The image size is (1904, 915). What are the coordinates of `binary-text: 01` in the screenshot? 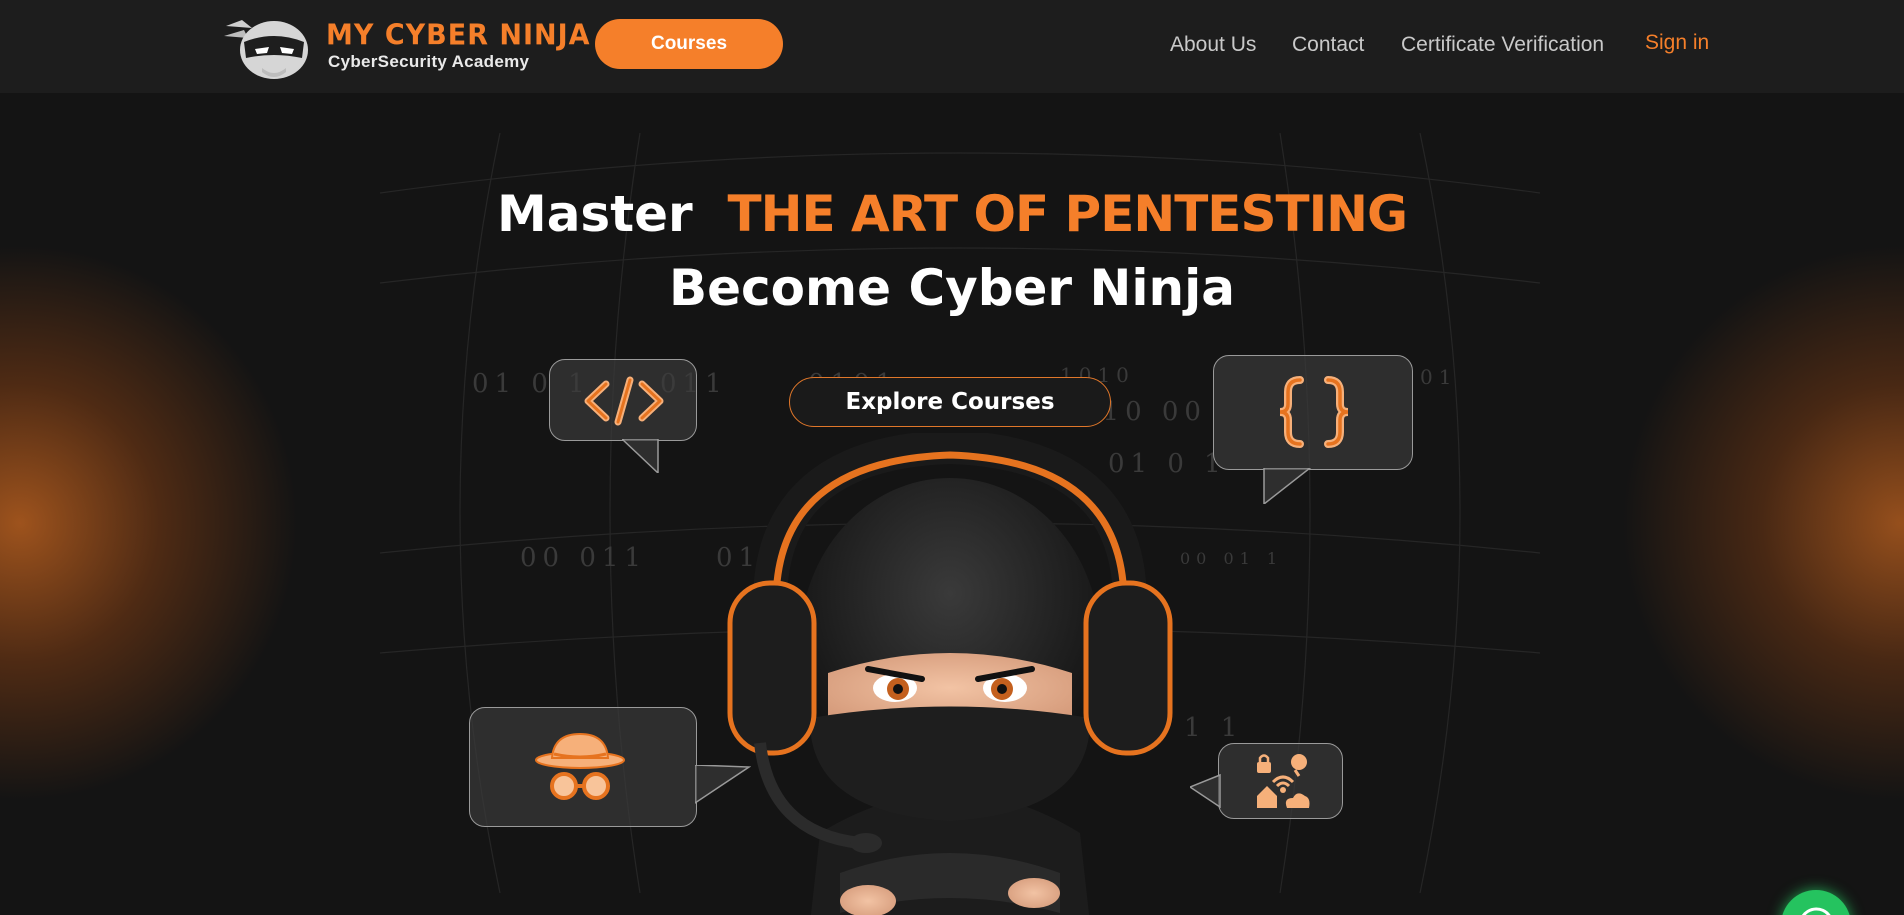 It's located at (1439, 377).